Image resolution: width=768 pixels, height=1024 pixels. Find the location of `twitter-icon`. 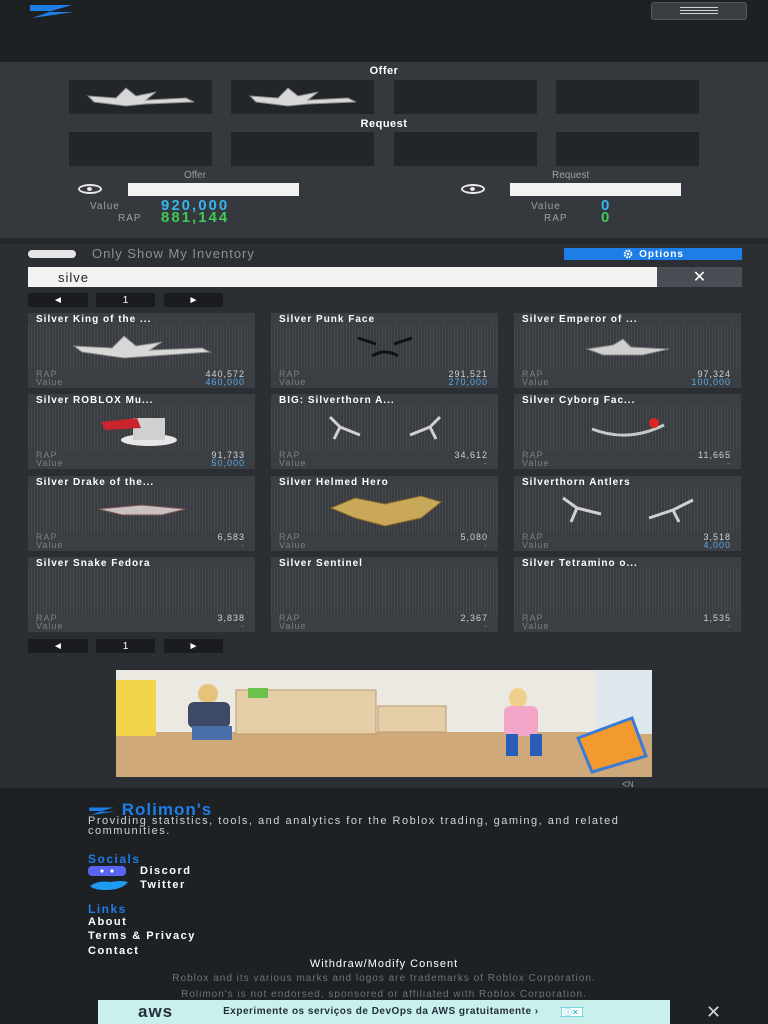

twitter-icon is located at coordinates (109, 885).